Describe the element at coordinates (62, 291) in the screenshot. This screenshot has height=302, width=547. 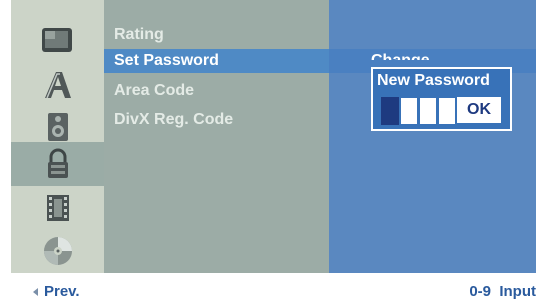
I see `prev-hint: Prev.` at that location.